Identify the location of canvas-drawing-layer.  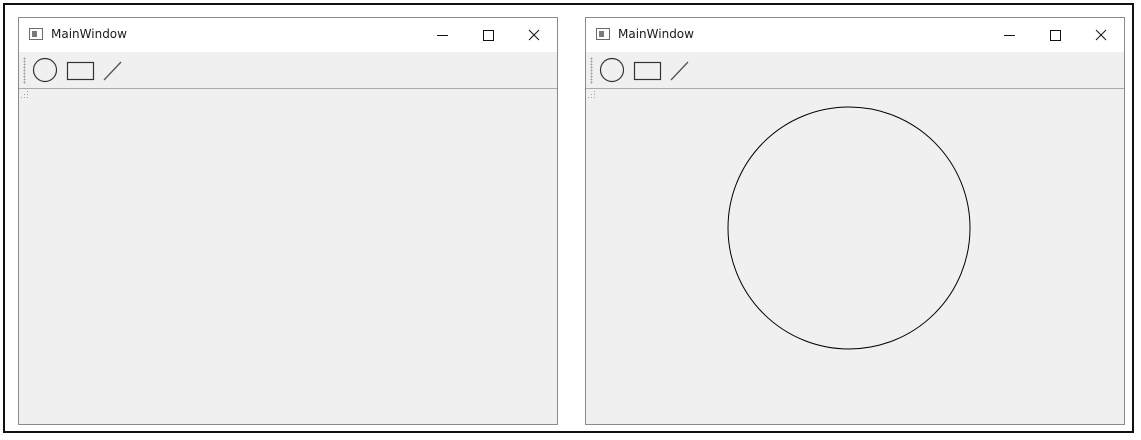
(849, 228).